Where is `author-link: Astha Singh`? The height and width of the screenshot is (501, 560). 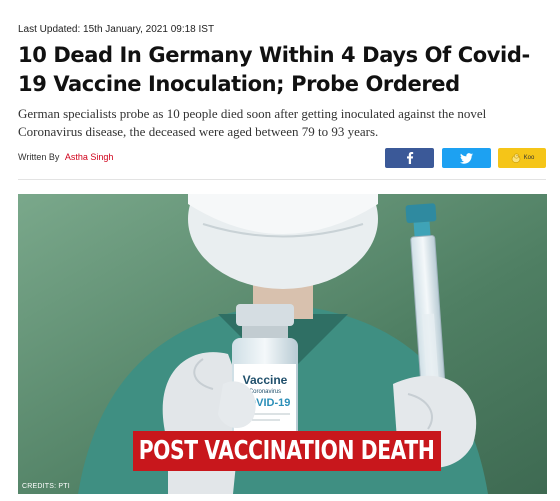 author-link: Astha Singh is located at coordinates (89, 157).